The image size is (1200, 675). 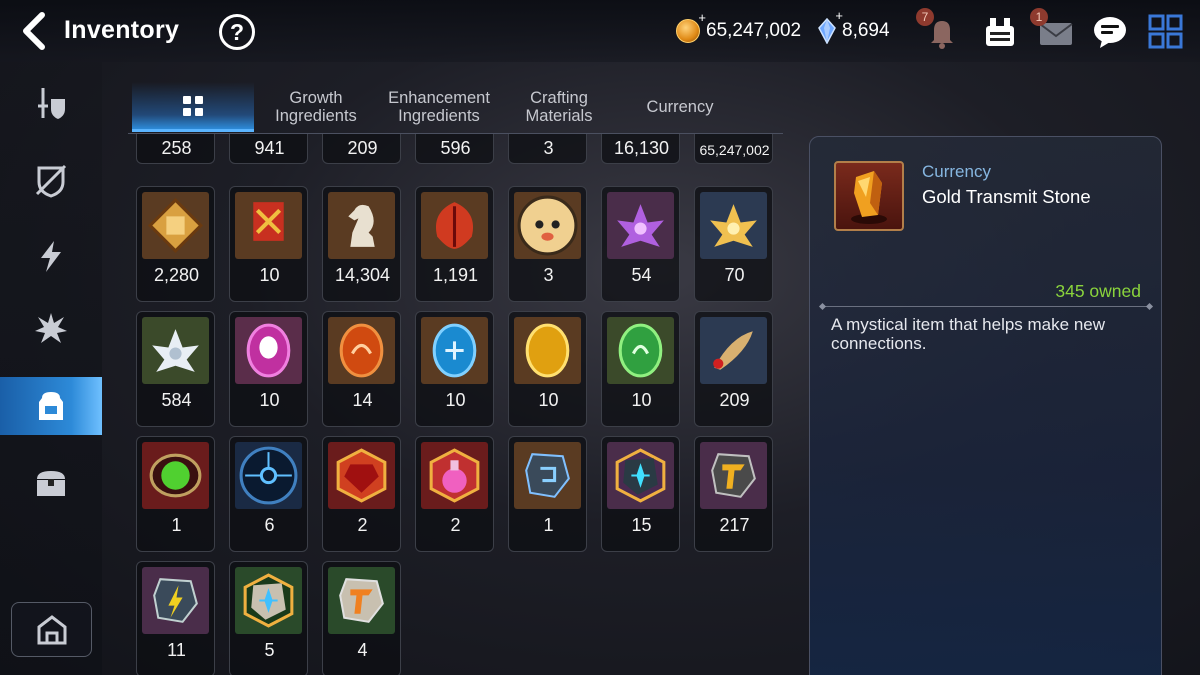 I want to click on back-arrow-icon, so click(x=35, y=31).